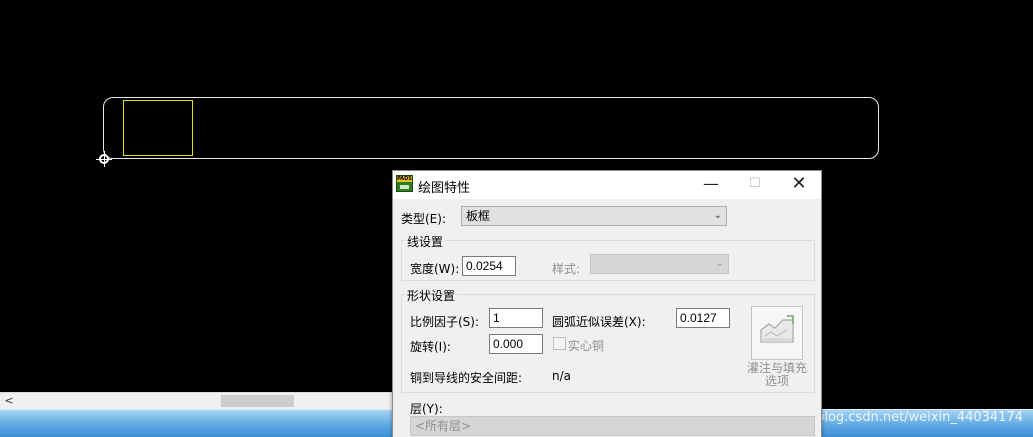 The height and width of the screenshot is (437, 1033). What do you see at coordinates (478, 216) in the screenshot?
I see `type-select-value: 板框` at bounding box center [478, 216].